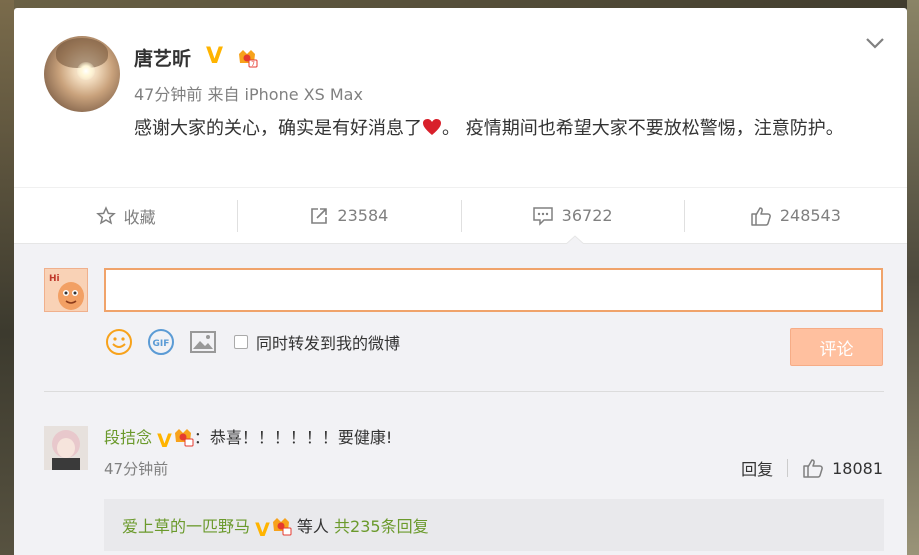  What do you see at coordinates (248, 59) in the screenshot?
I see `vip-member-icon: 7` at bounding box center [248, 59].